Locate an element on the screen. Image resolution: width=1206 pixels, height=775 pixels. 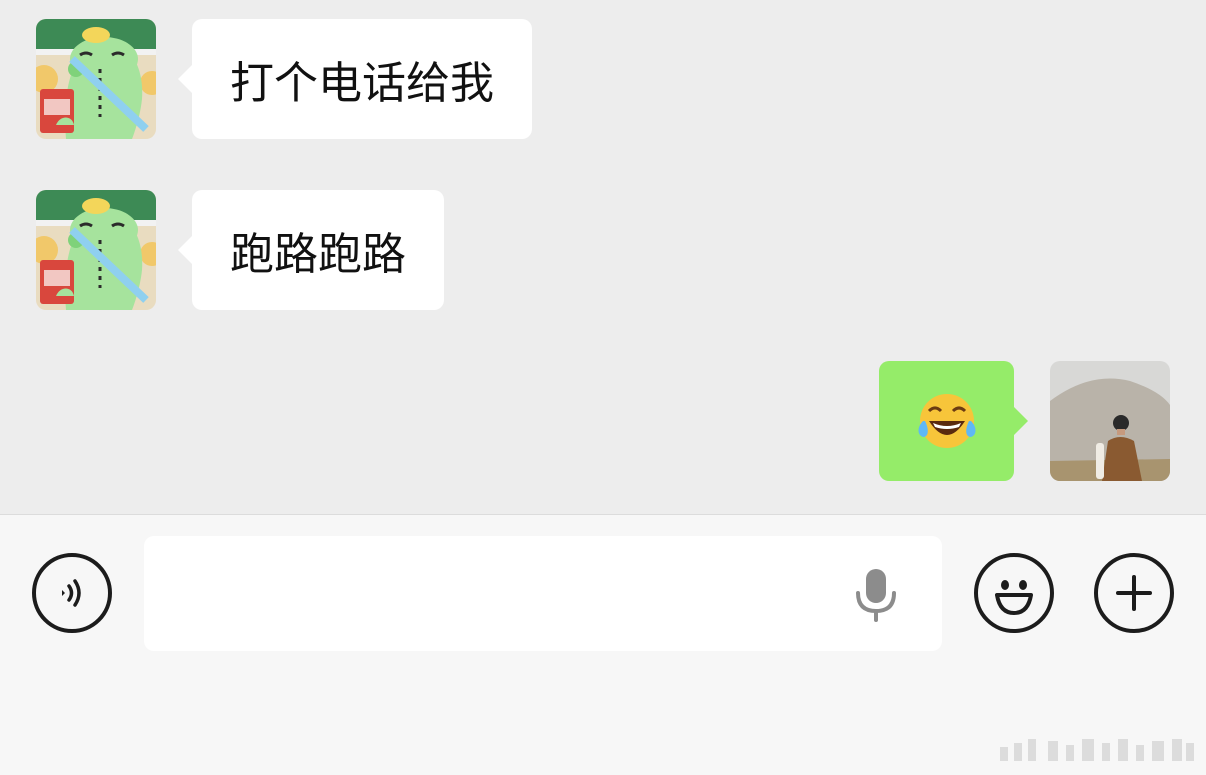
user-photo-avatar-image is located at coordinates (1110, 421).